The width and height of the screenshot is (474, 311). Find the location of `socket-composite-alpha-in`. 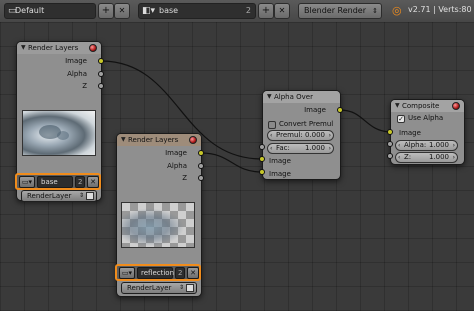

socket-composite-alpha-in is located at coordinates (390, 144).